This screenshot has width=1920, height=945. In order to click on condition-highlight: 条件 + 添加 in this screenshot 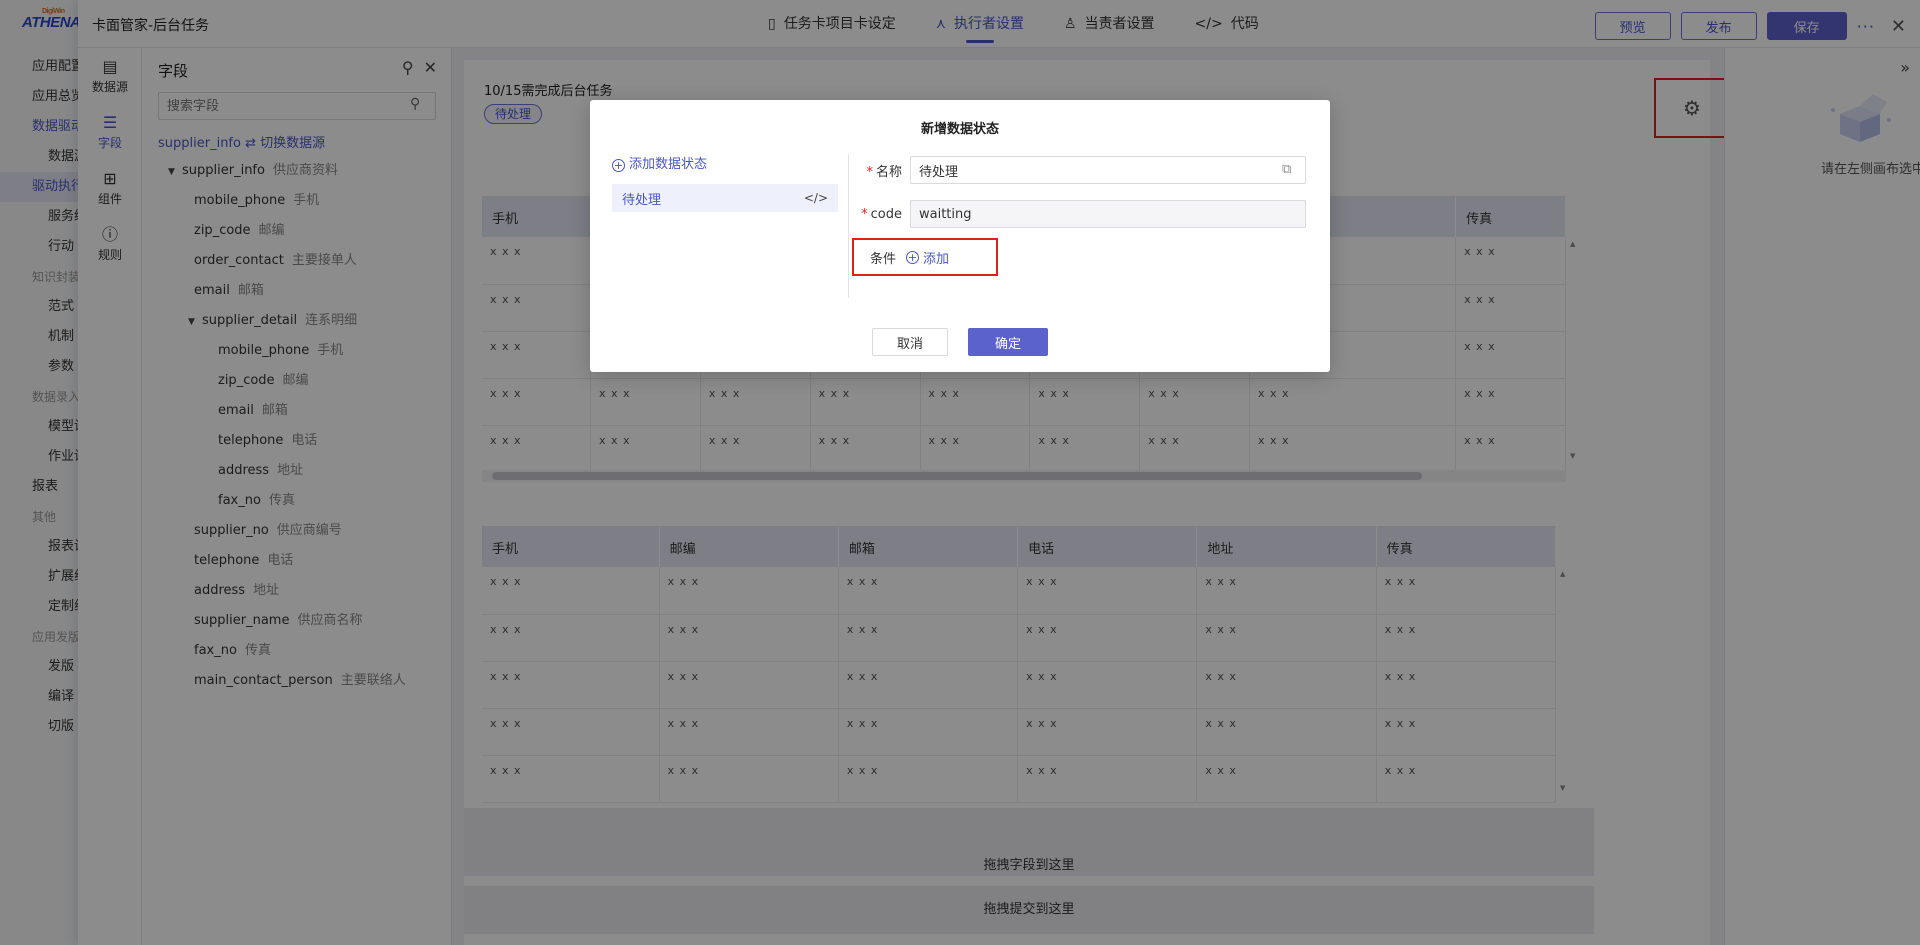, I will do `click(925, 257)`.